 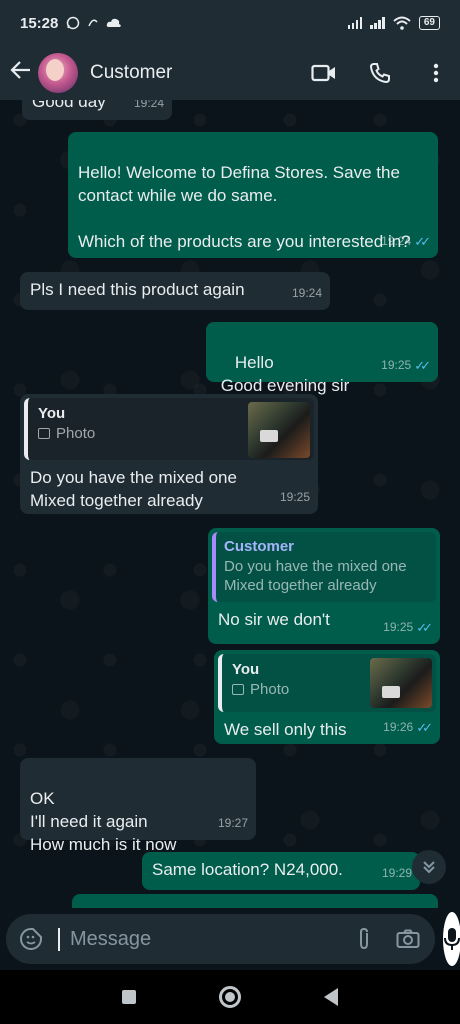 I want to click on message-text: Same location? N24,000., so click(x=247, y=869).